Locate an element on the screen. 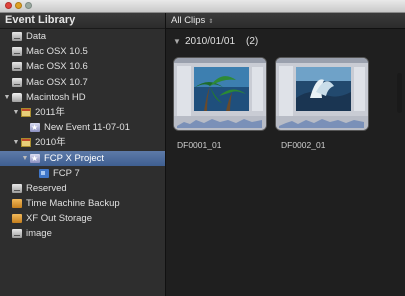 The image size is (405, 296). sidebar-item-label: Time Machine Backup is located at coordinates (73, 204).